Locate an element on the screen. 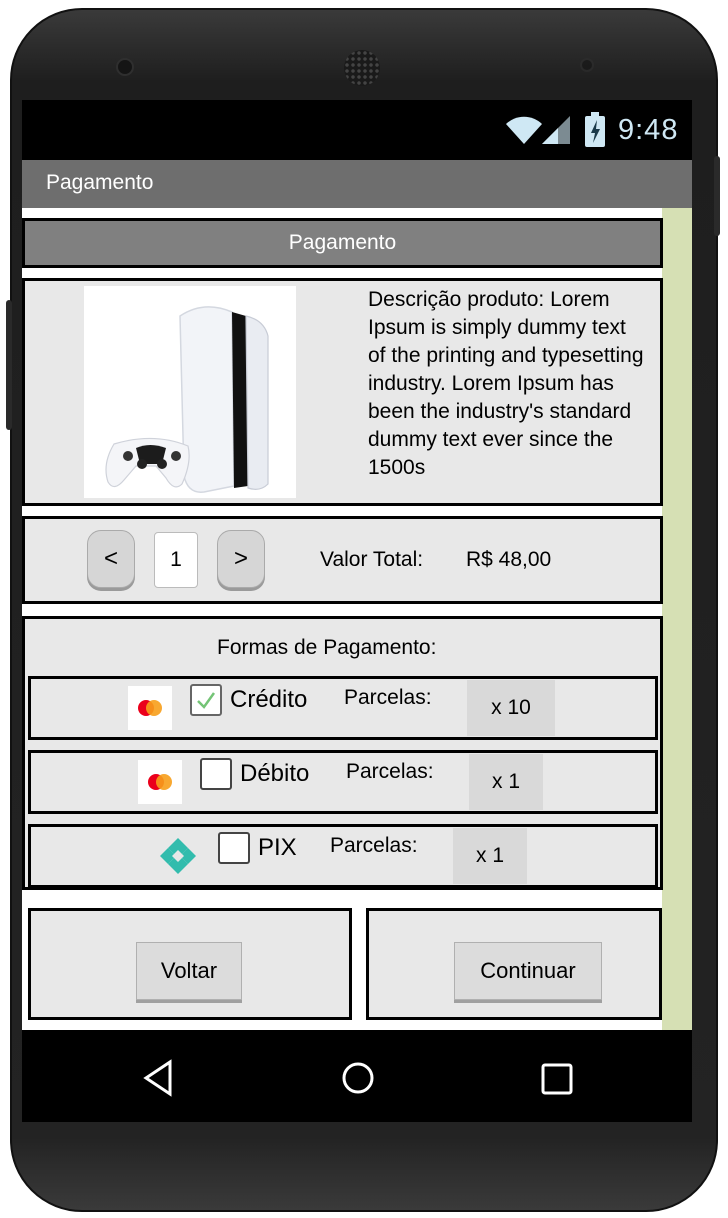 The width and height of the screenshot is (728, 1218). page-title: Pagamento is located at coordinates (342, 242).